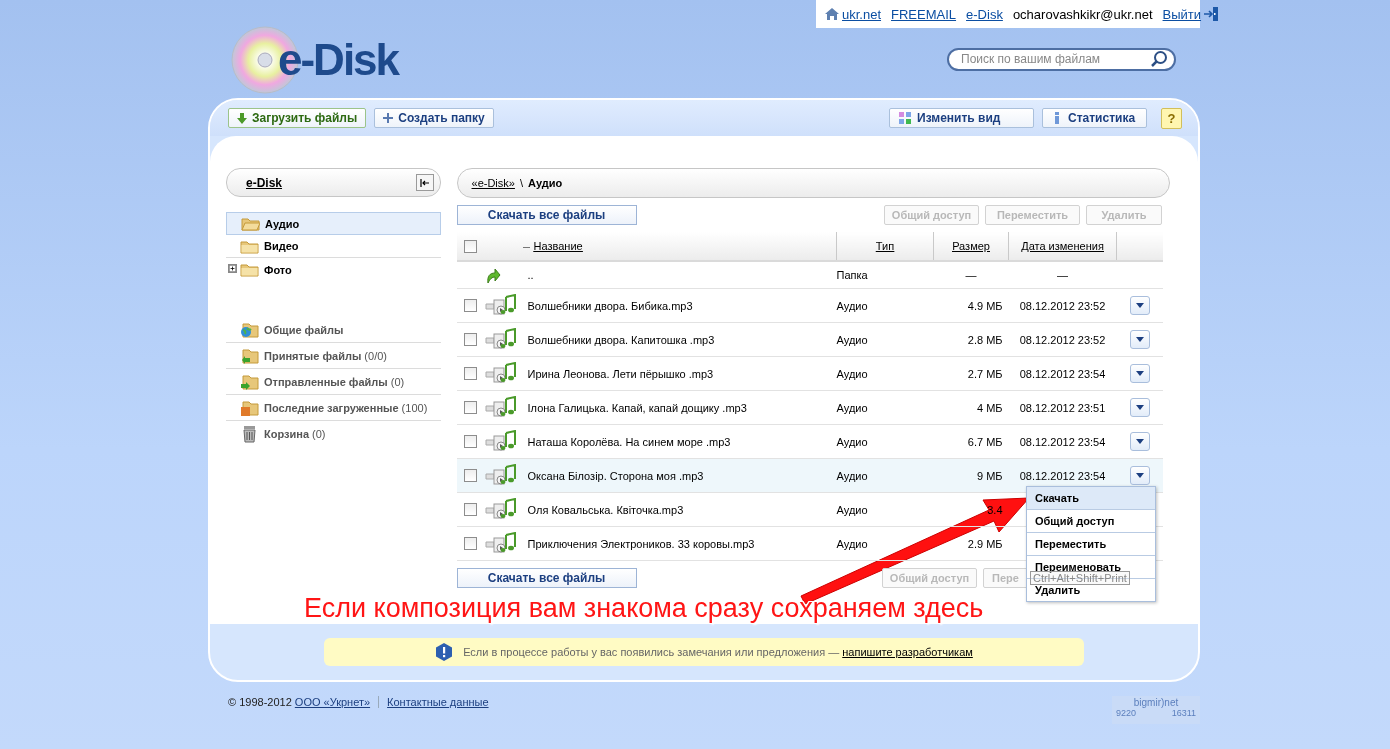 This screenshot has height=749, width=1390. Describe the element at coordinates (1126, 713) in the screenshot. I see `counter-value: 9220` at that location.